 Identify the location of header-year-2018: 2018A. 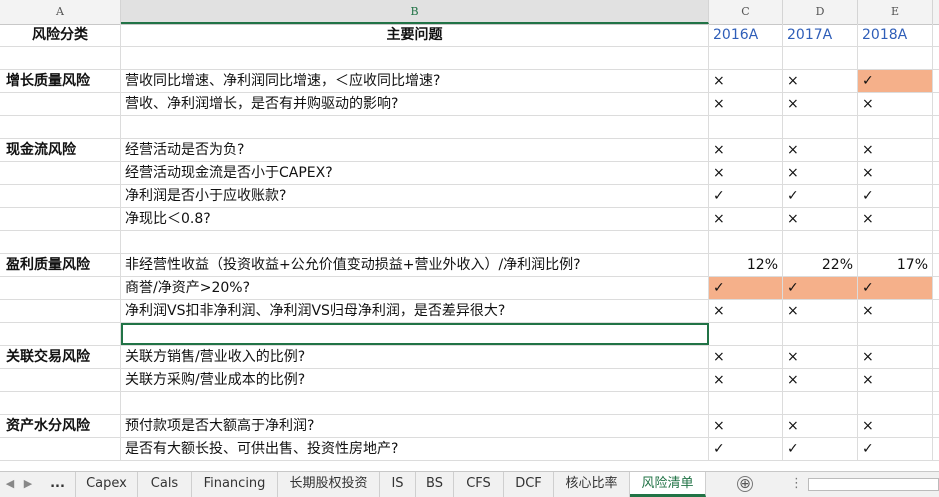
(895, 35).